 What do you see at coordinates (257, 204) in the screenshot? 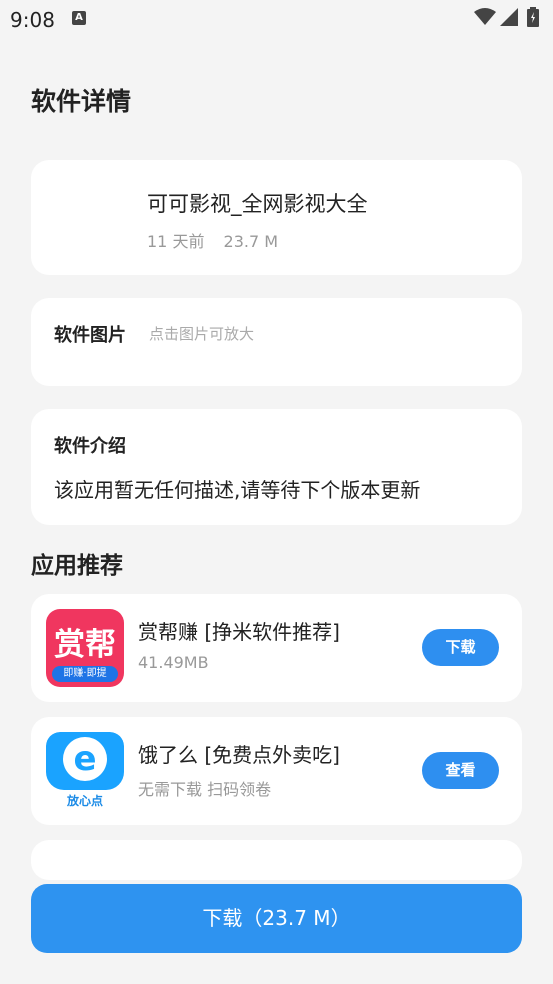
I see `app-name: 可可影视_全网影视大全` at bounding box center [257, 204].